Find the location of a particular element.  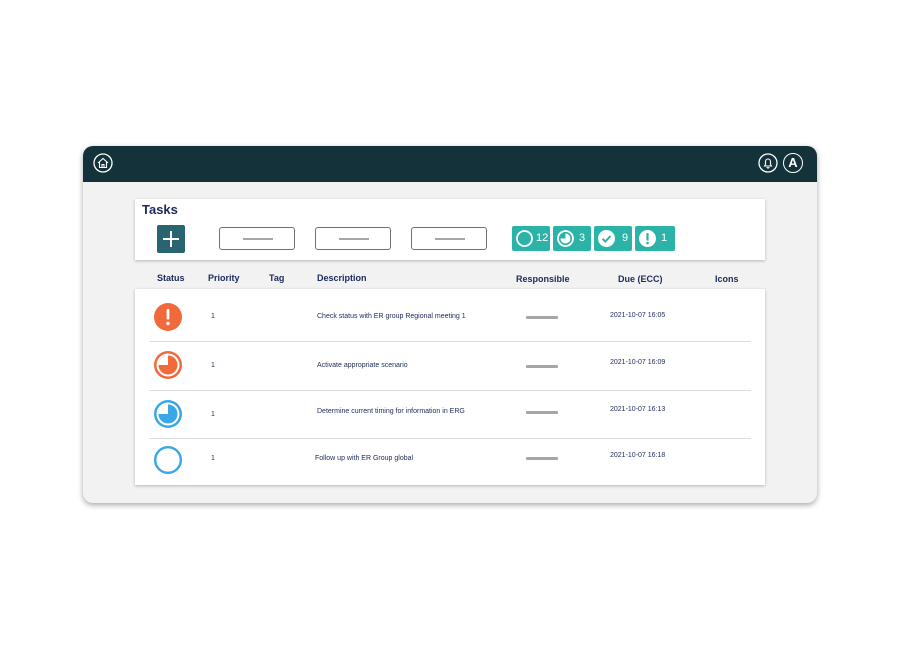

in-progress-icon is located at coordinates (565, 238).